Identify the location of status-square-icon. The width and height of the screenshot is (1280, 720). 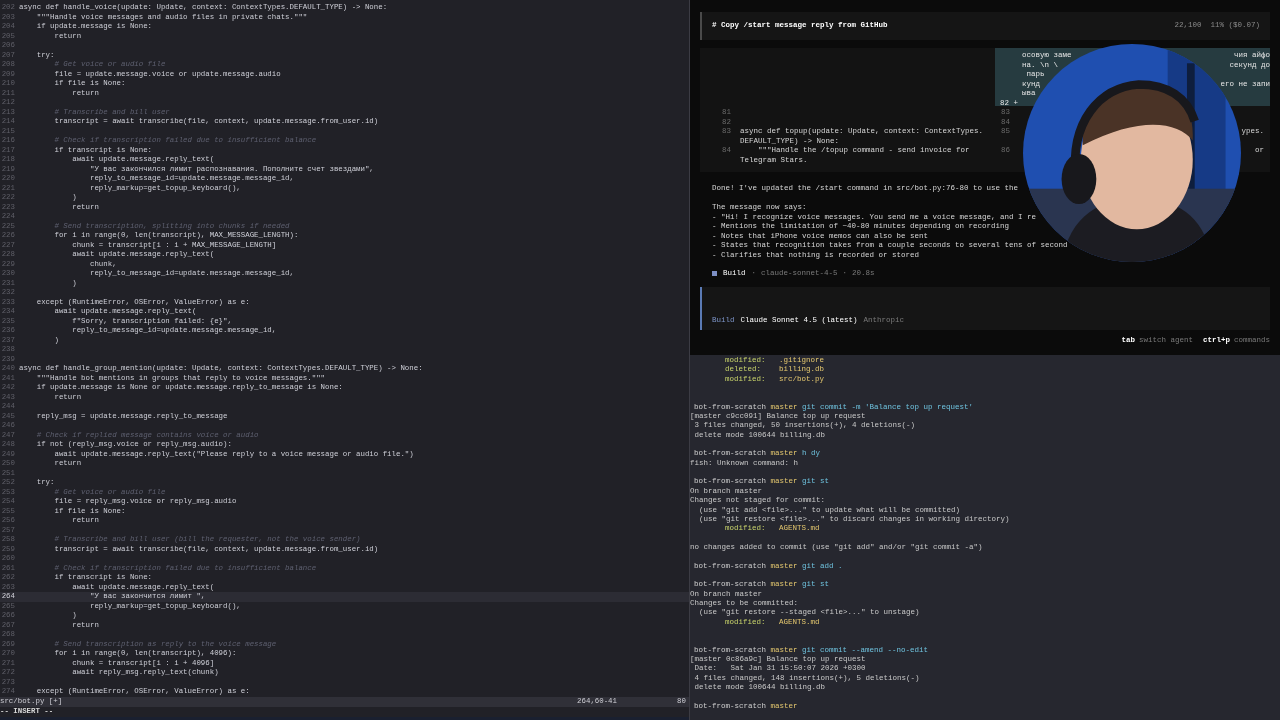
(714, 274).